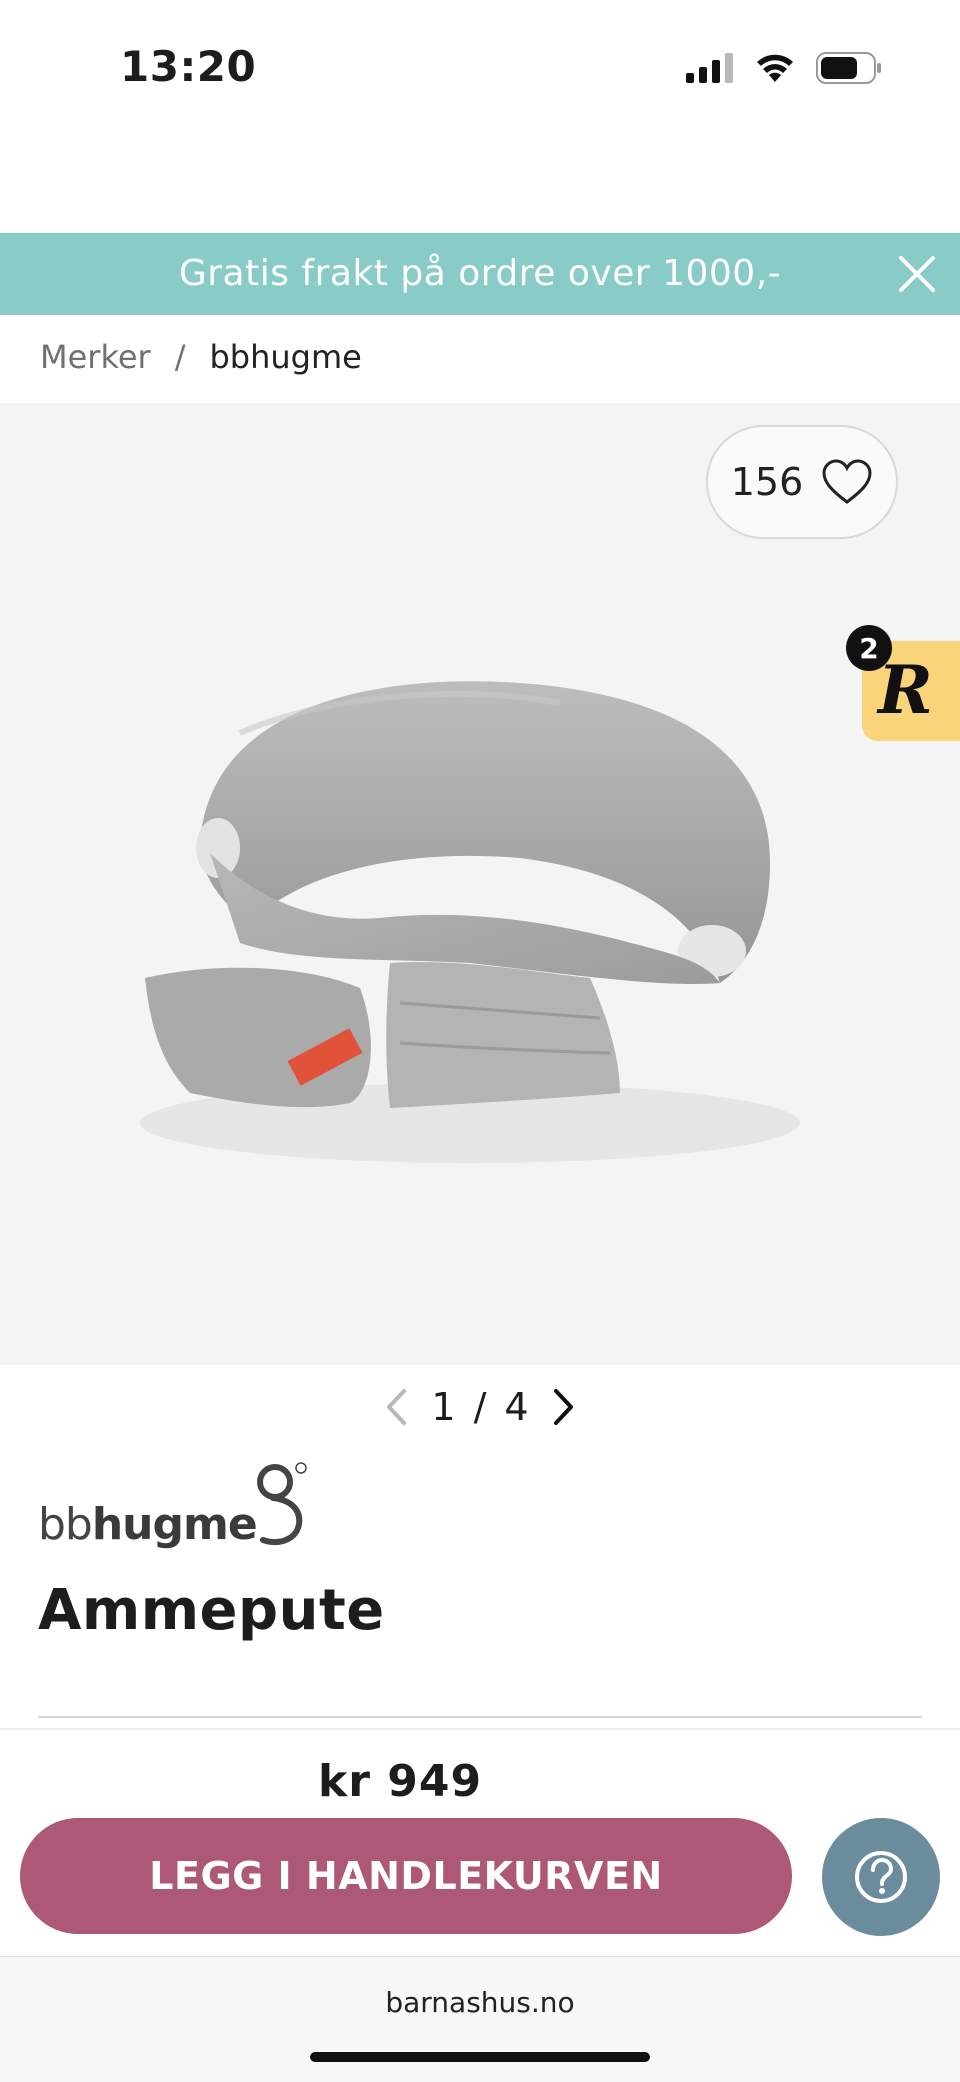 This screenshot has width=960, height=2082. I want to click on heart-icon, so click(847, 481).